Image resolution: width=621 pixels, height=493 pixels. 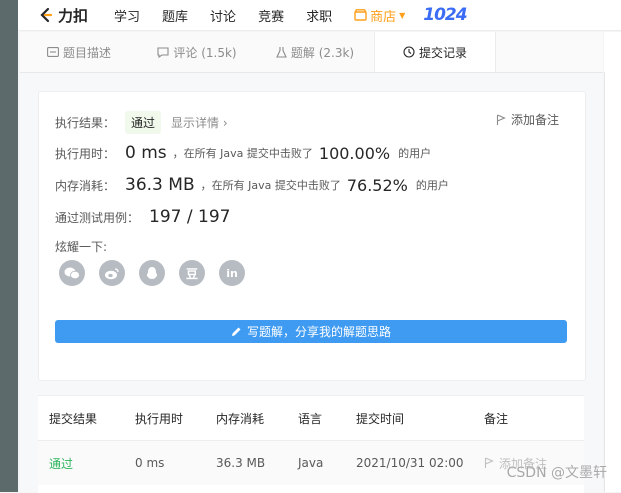 I want to click on runtime-row: 执行用时： 0 ms ，在所有 Java 提交中击败了 100.00% 的用户, so click(x=243, y=153).